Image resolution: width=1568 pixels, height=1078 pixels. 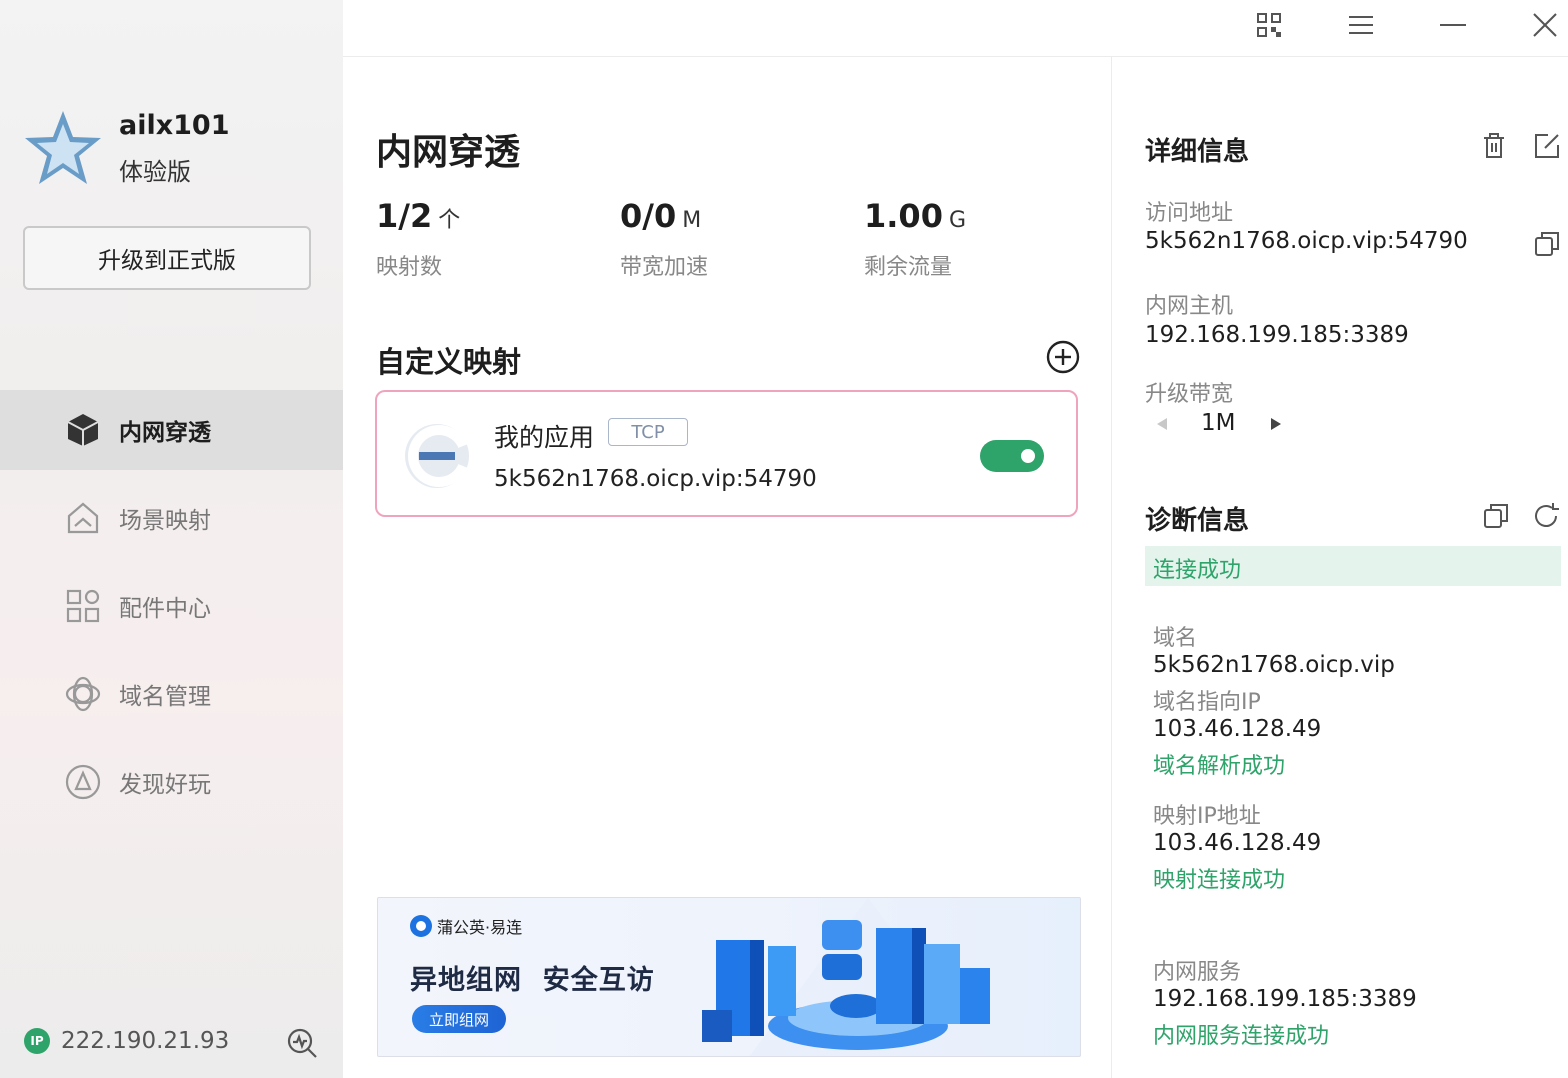 I want to click on ad-banner: 蒲公英·易连 异地组网 安全互访 立即组网, so click(x=729, y=977).